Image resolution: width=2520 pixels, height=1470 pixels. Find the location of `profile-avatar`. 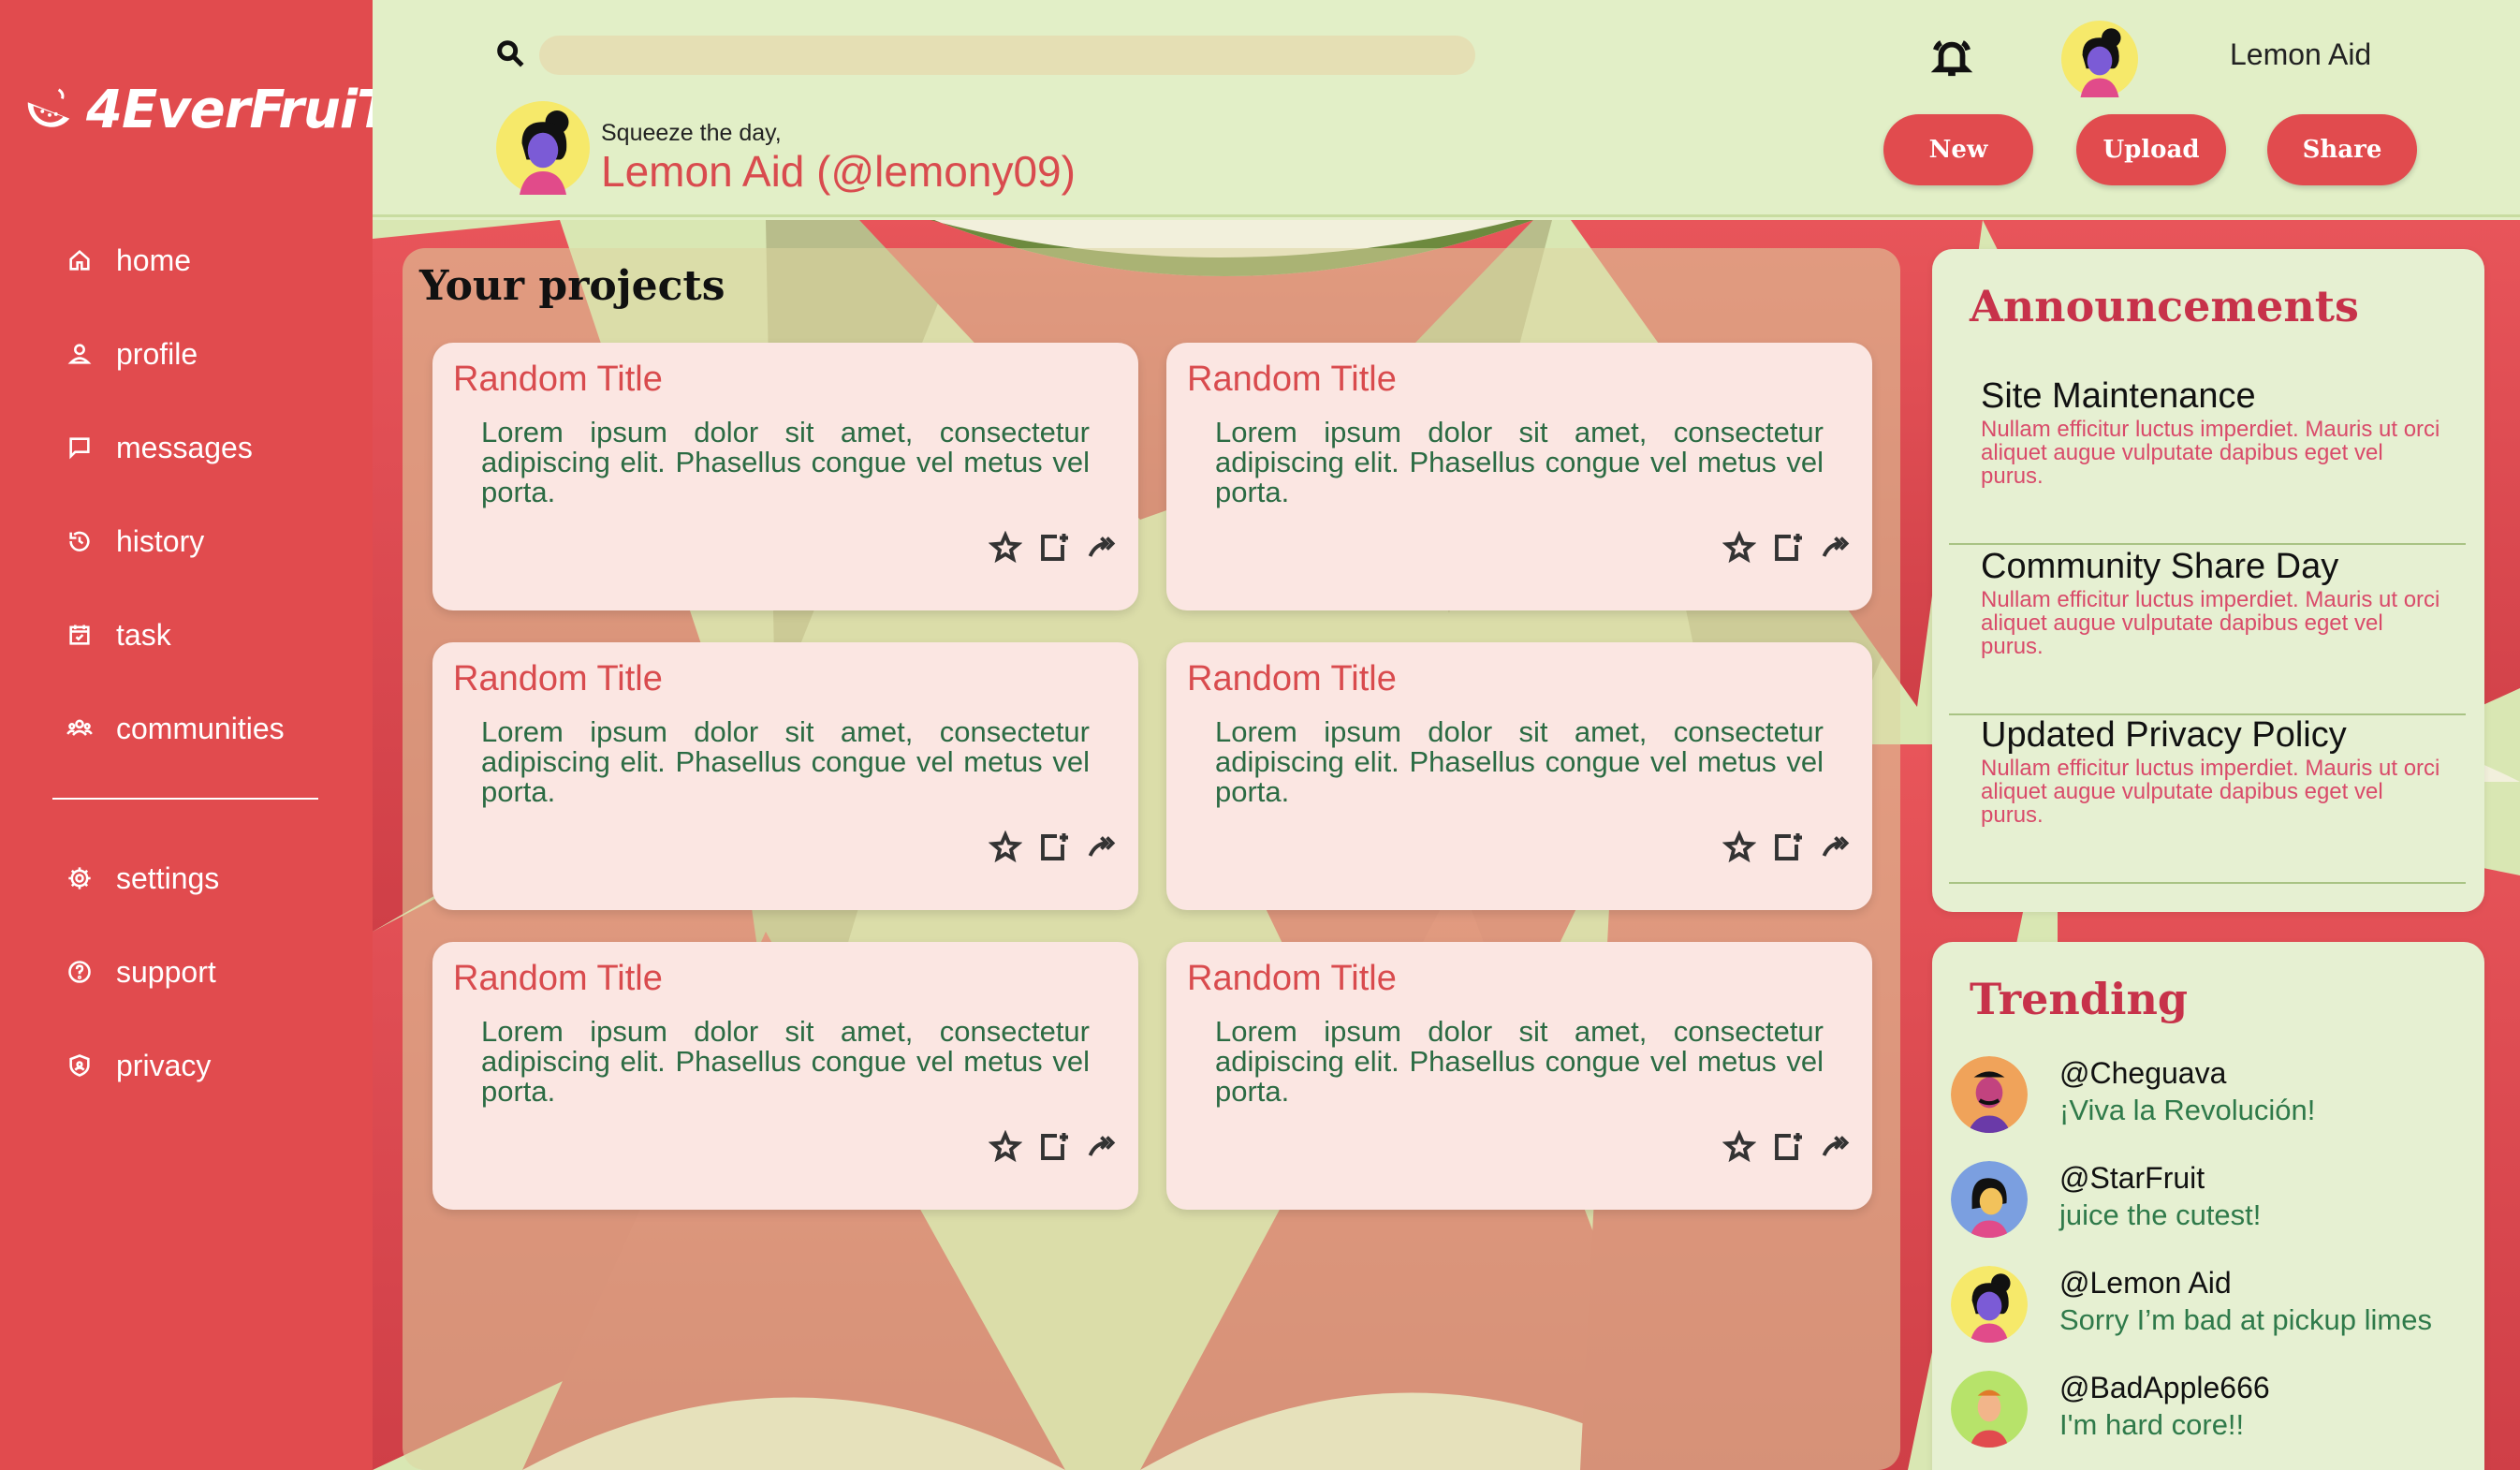

profile-avatar is located at coordinates (543, 148).